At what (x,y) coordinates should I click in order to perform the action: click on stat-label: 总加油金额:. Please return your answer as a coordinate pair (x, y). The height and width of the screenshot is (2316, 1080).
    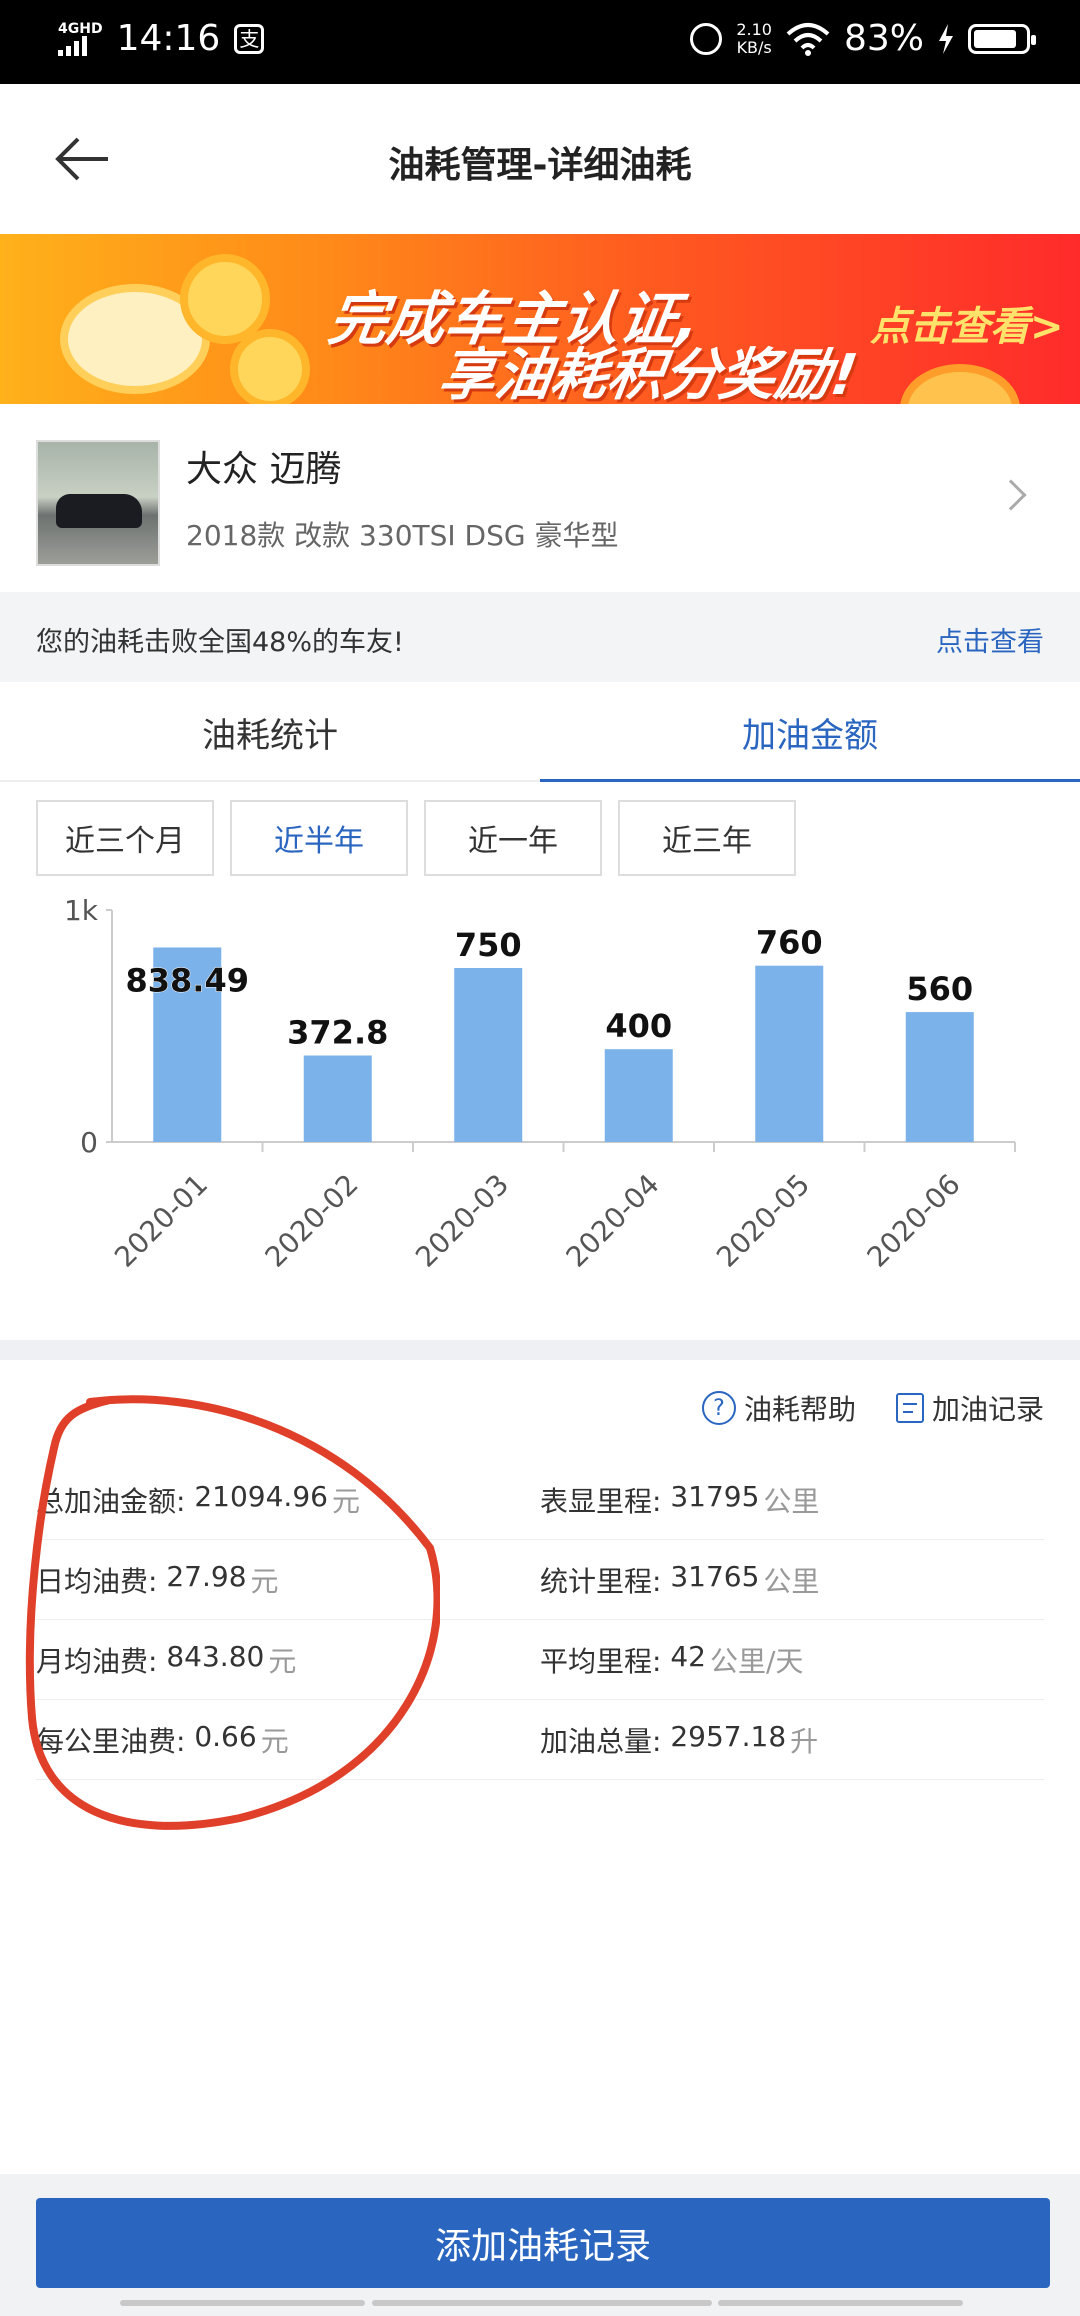
    Looking at the image, I should click on (111, 1501).